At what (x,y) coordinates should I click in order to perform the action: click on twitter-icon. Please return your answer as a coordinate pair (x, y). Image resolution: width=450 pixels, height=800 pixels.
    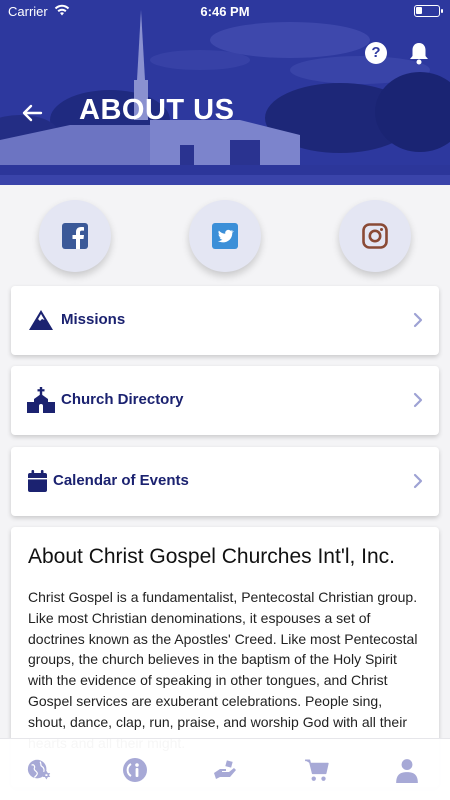
    Looking at the image, I should click on (225, 236).